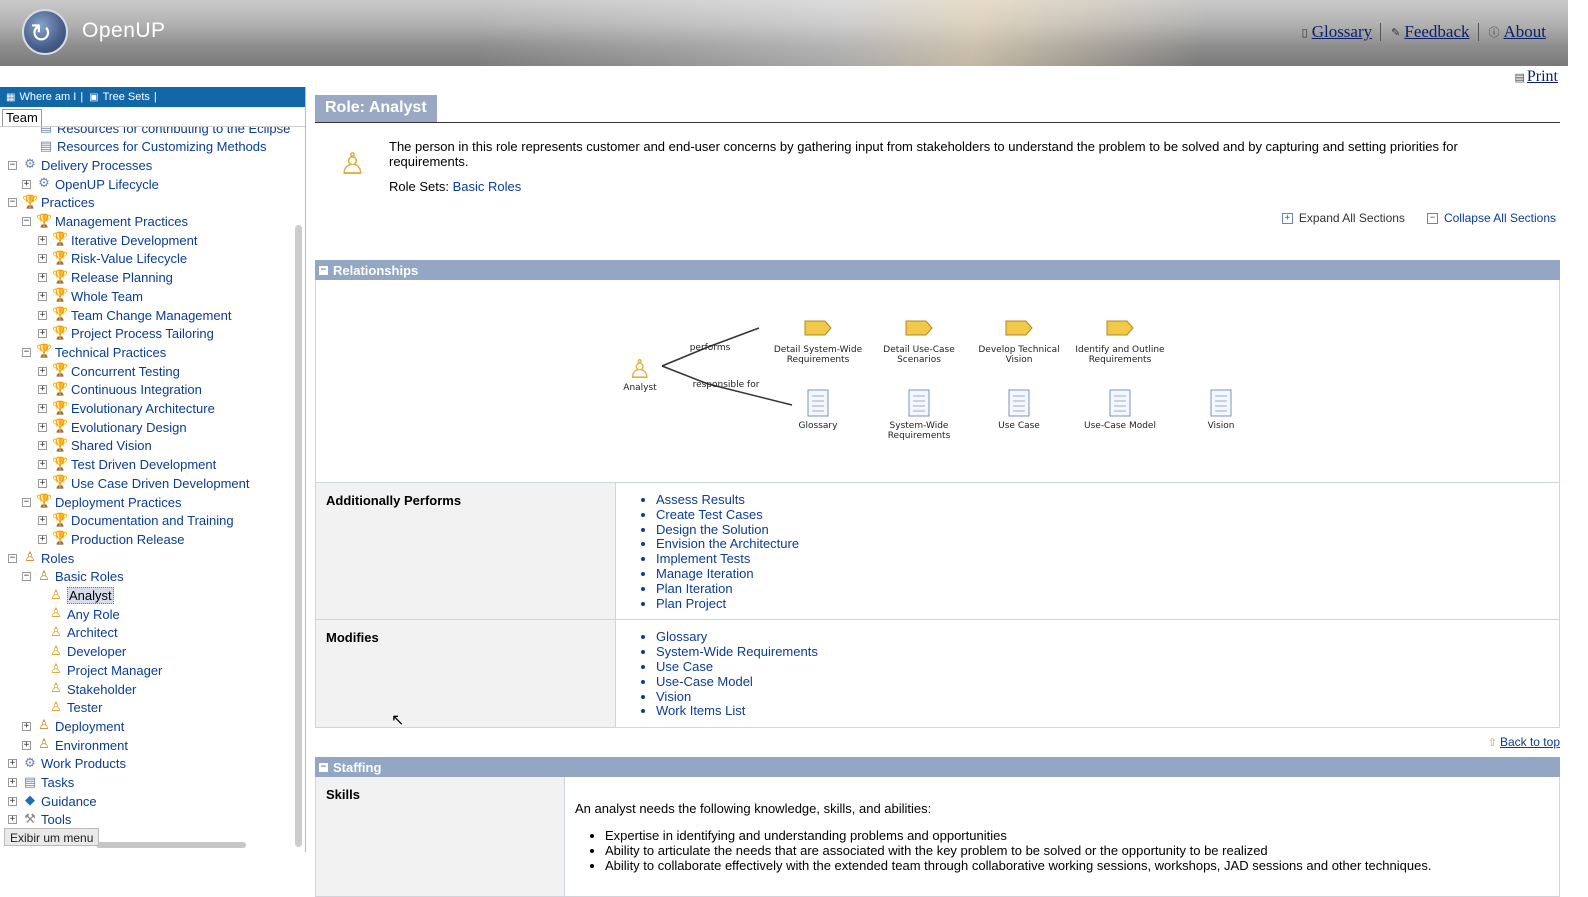 This screenshot has height=897, width=1588. What do you see at coordinates (123, 97) in the screenshot?
I see `tree-sets-button: ▣ Tree Sets |` at bounding box center [123, 97].